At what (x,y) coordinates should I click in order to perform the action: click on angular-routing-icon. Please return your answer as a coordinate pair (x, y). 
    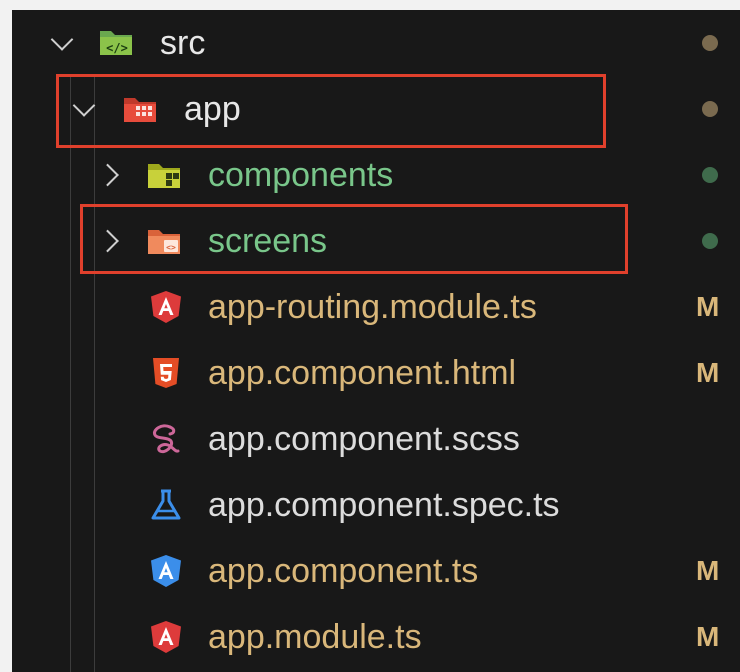
    Looking at the image, I should click on (166, 307).